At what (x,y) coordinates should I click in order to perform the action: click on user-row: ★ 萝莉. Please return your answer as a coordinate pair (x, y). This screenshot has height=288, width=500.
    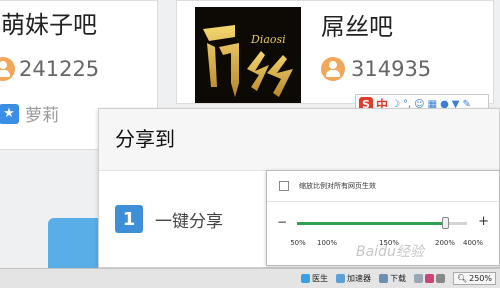
    Looking at the image, I should click on (29, 113).